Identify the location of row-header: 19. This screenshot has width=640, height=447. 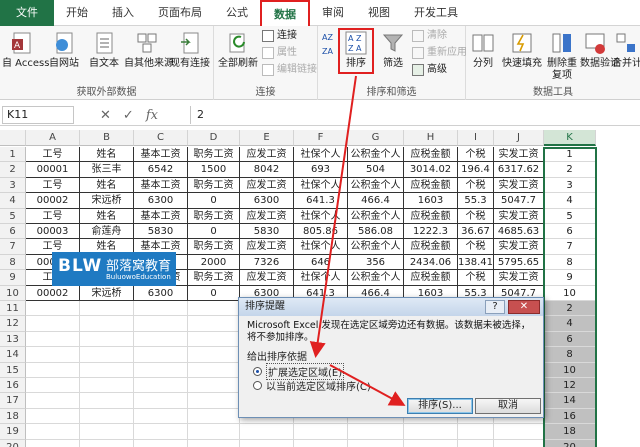
(13, 432).